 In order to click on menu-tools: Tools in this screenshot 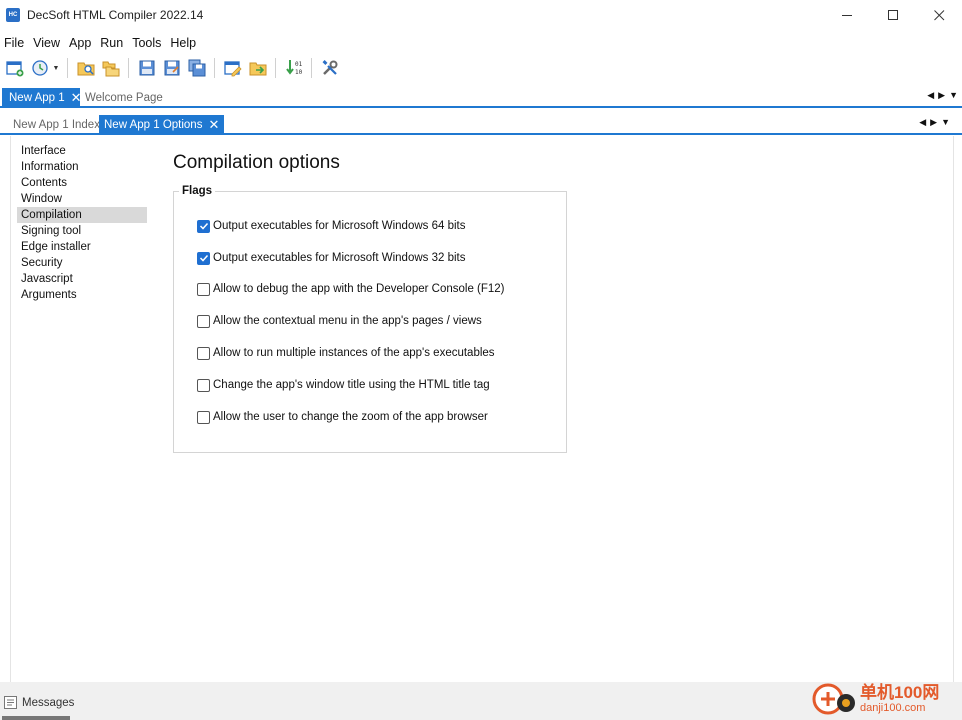, I will do `click(149, 43)`.